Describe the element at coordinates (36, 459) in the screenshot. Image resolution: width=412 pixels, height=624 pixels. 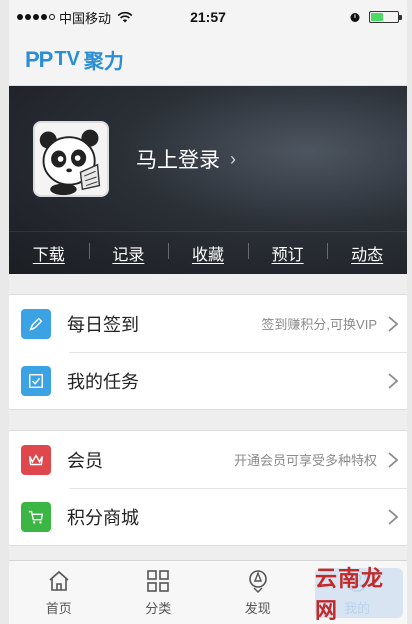
I see `crown-icon` at that location.